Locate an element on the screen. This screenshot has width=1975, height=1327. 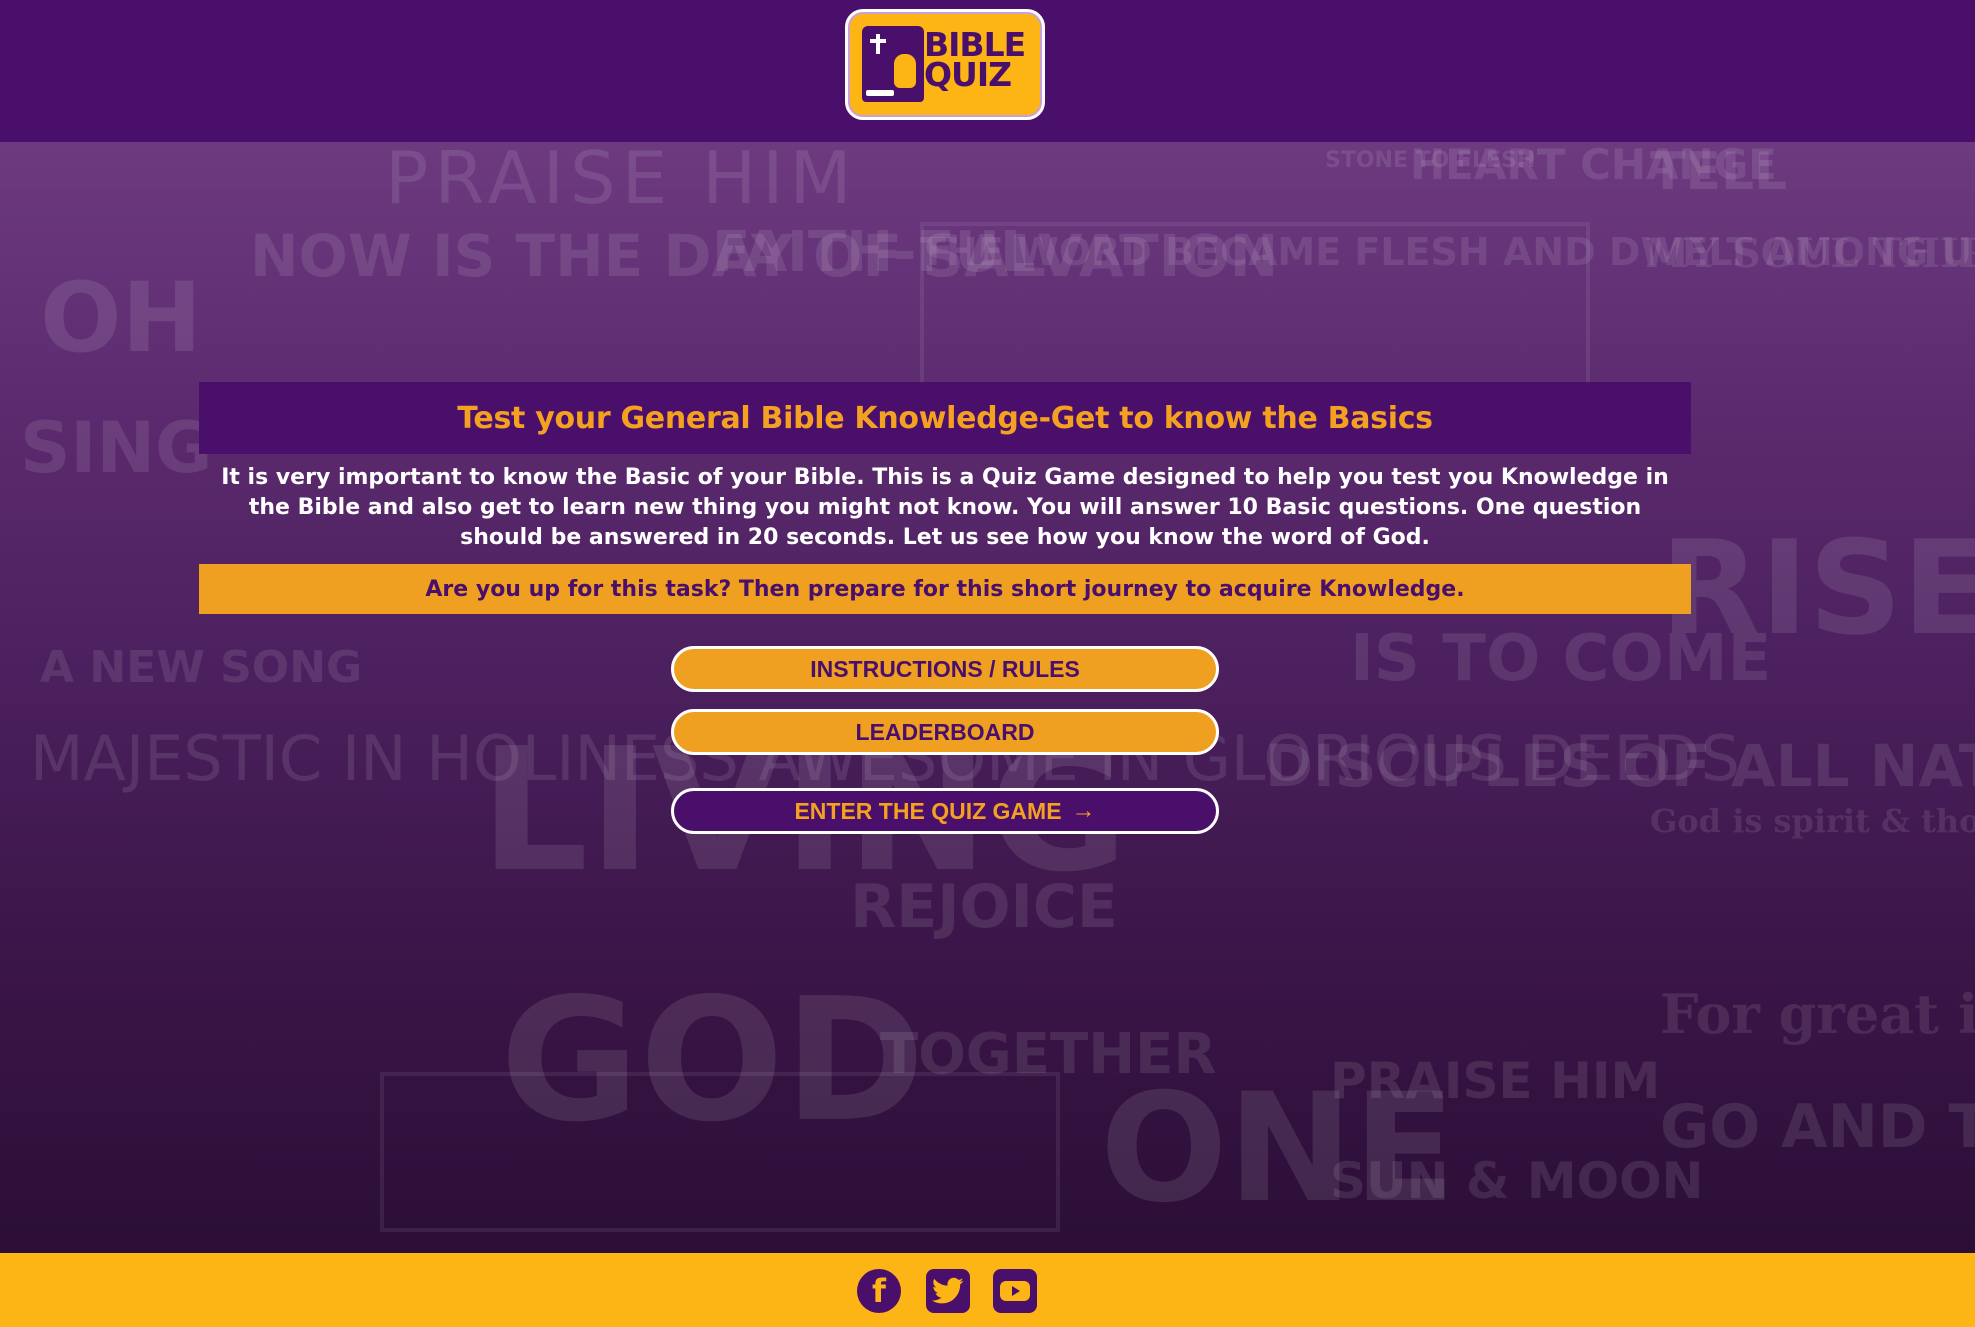
site-header: BIBLE QUIZ is located at coordinates (987, 71).